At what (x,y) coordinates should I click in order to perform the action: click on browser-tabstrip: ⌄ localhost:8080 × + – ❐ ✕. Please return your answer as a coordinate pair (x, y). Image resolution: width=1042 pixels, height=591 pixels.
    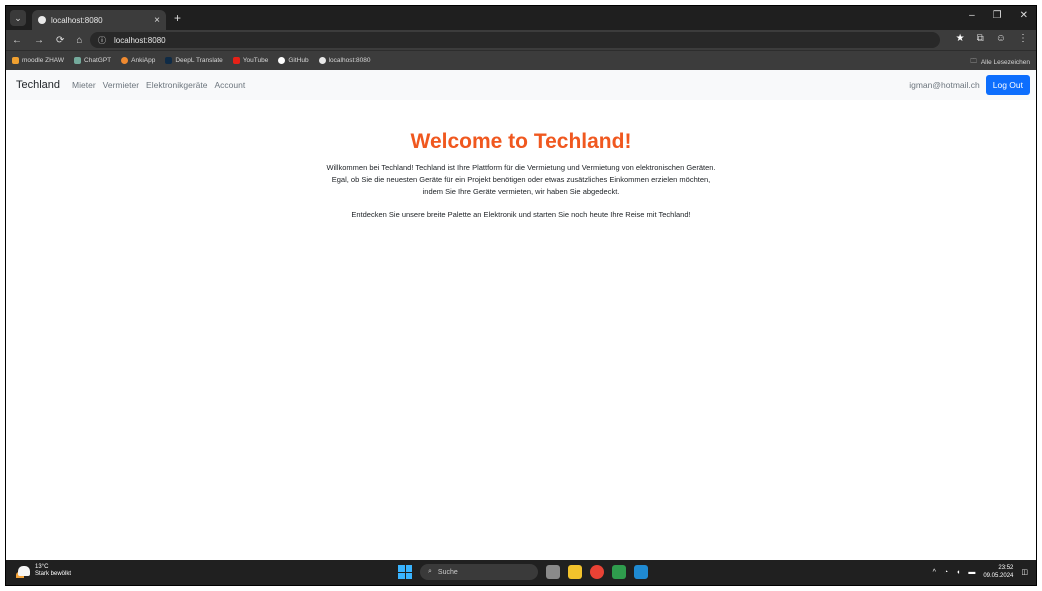
    Looking at the image, I should click on (521, 18).